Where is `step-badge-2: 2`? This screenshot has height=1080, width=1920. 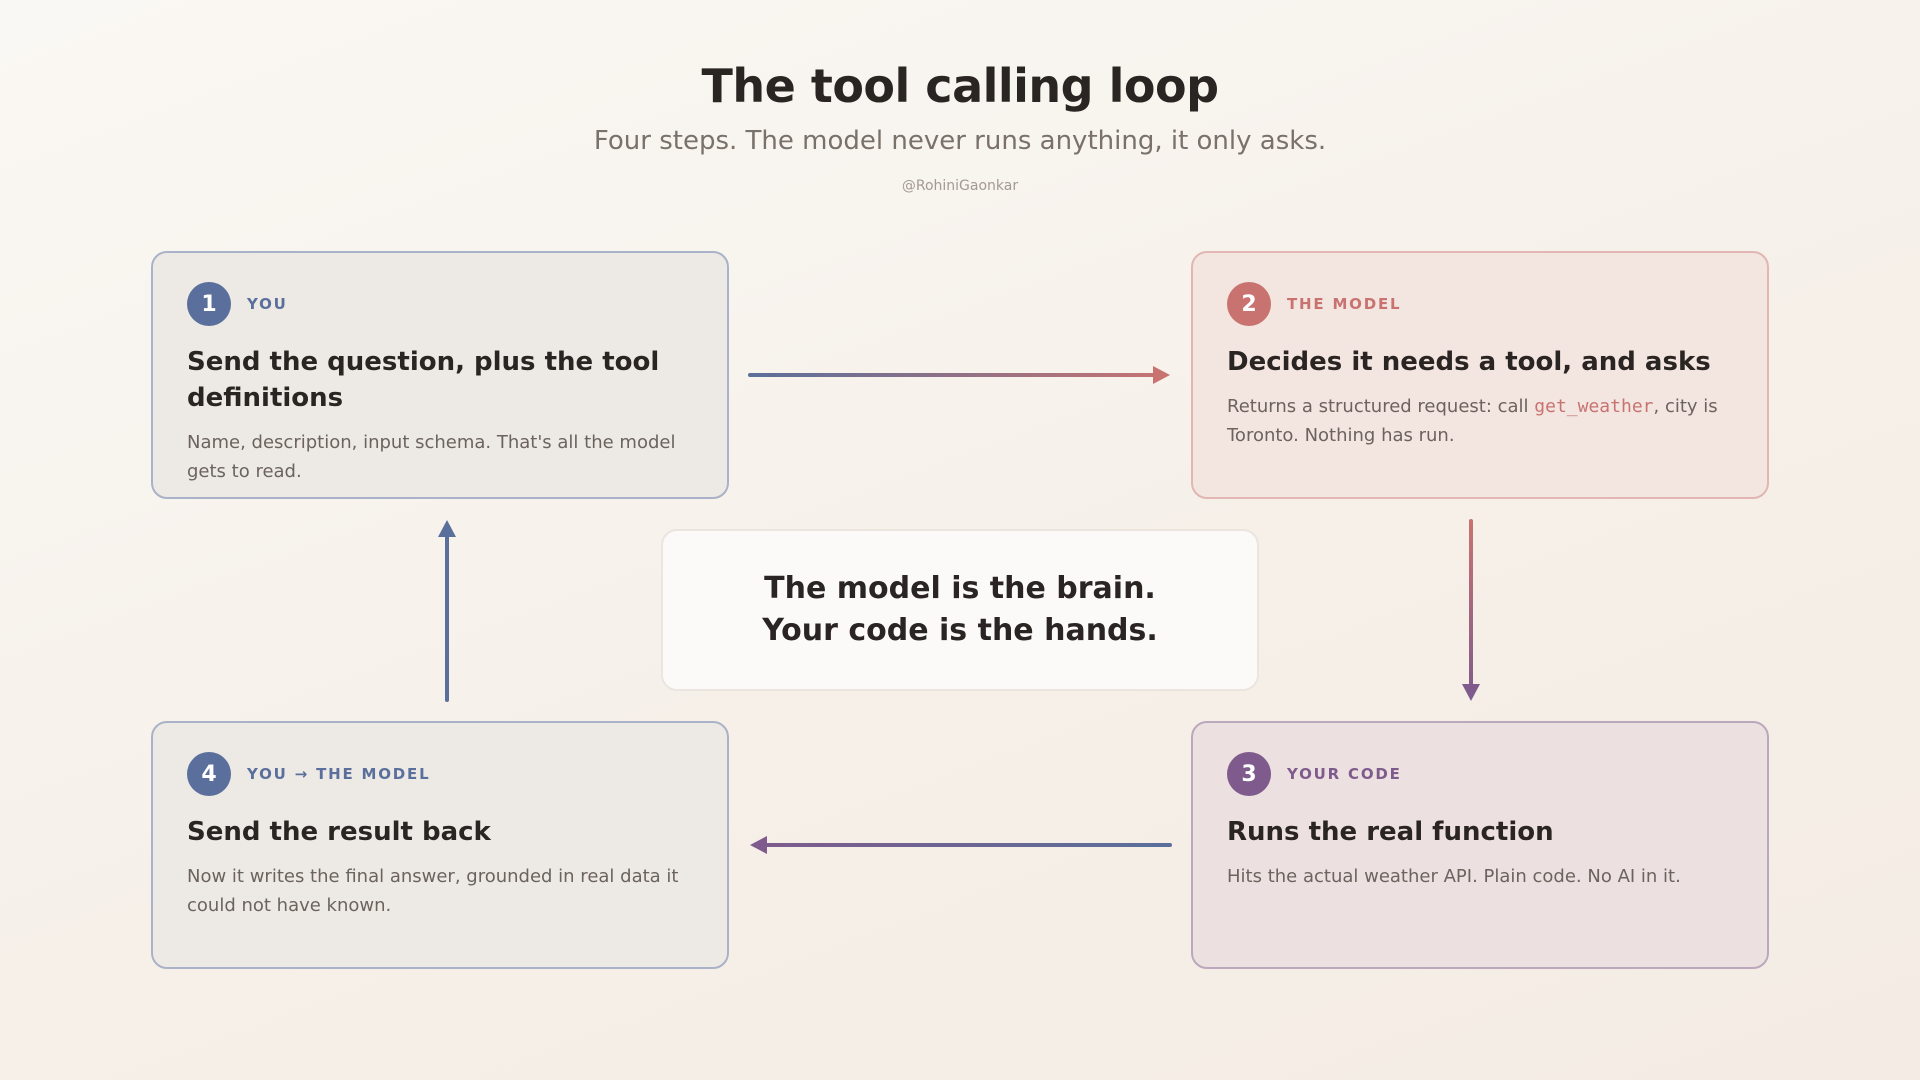 step-badge-2: 2 is located at coordinates (1249, 304).